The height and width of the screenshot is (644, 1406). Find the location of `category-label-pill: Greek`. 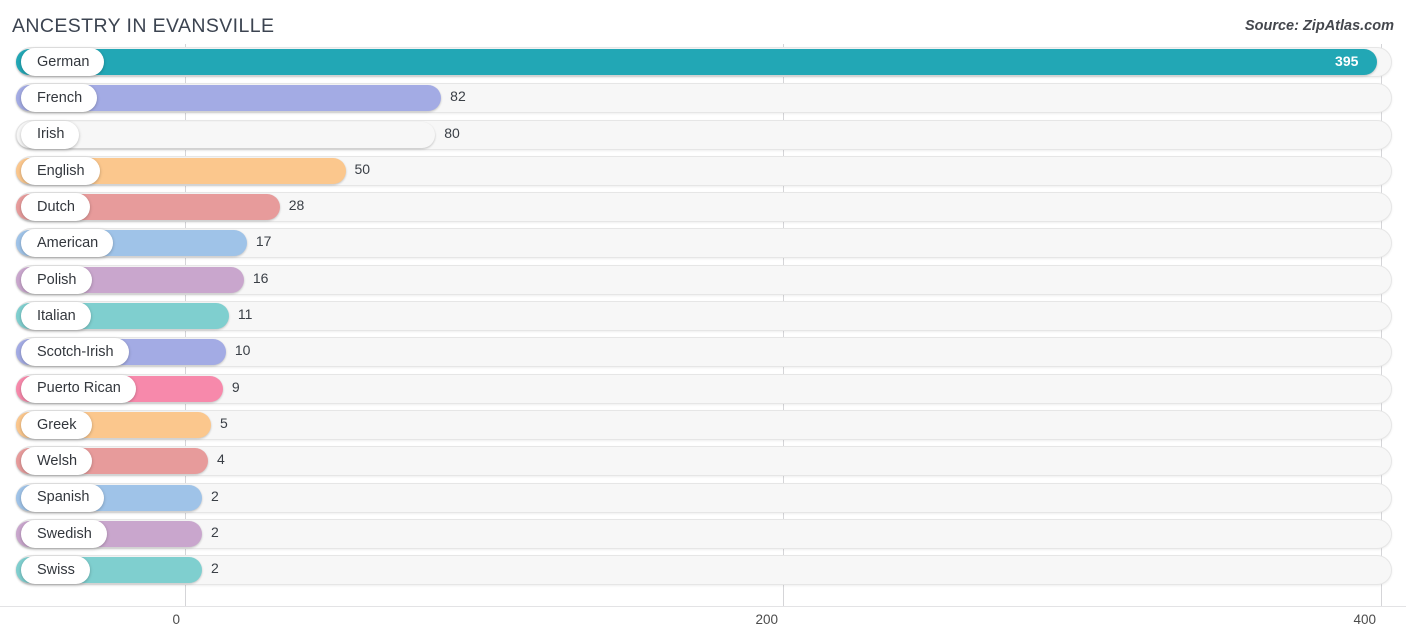

category-label-pill: Greek is located at coordinates (56, 424).